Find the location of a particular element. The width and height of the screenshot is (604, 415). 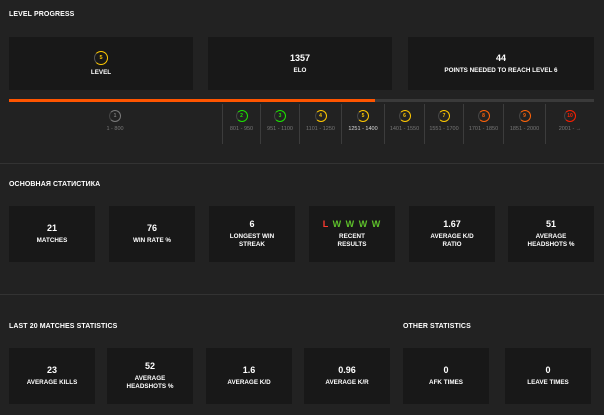

skill-level-10-icon: 10 is located at coordinates (570, 116).